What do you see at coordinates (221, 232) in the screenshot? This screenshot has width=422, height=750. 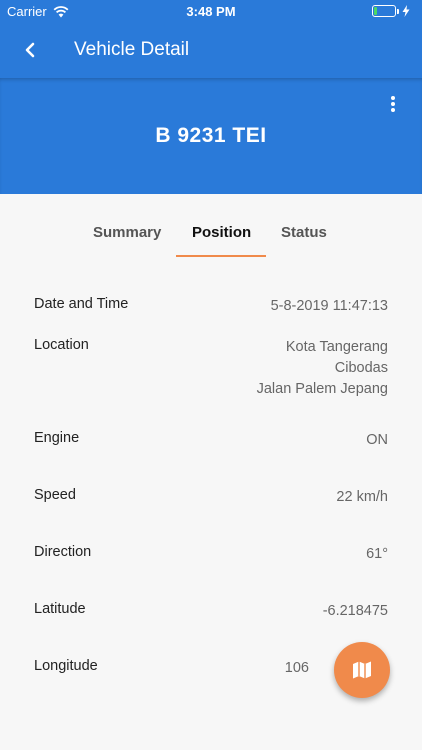 I see `tab-position: Position` at bounding box center [221, 232].